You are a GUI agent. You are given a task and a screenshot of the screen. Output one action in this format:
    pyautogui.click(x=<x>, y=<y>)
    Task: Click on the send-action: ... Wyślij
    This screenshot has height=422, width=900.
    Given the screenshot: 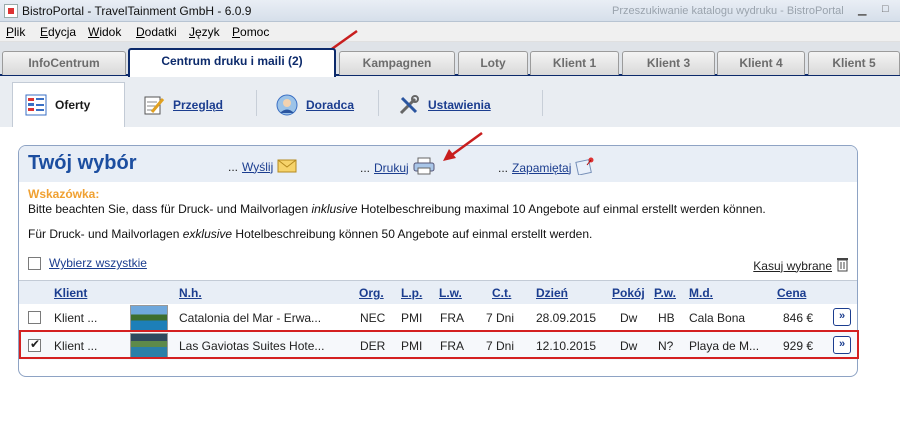 What is the action you would take?
    pyautogui.click(x=262, y=166)
    